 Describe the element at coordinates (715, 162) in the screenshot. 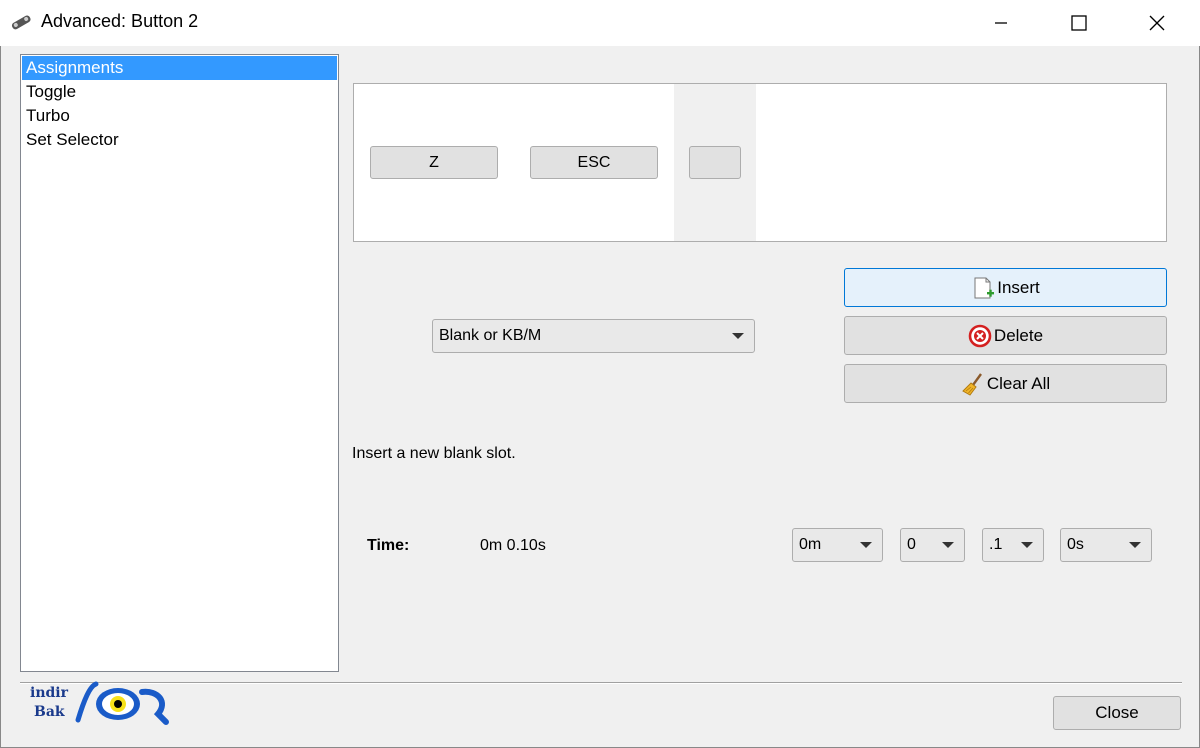

I see `slot-button-blank` at that location.